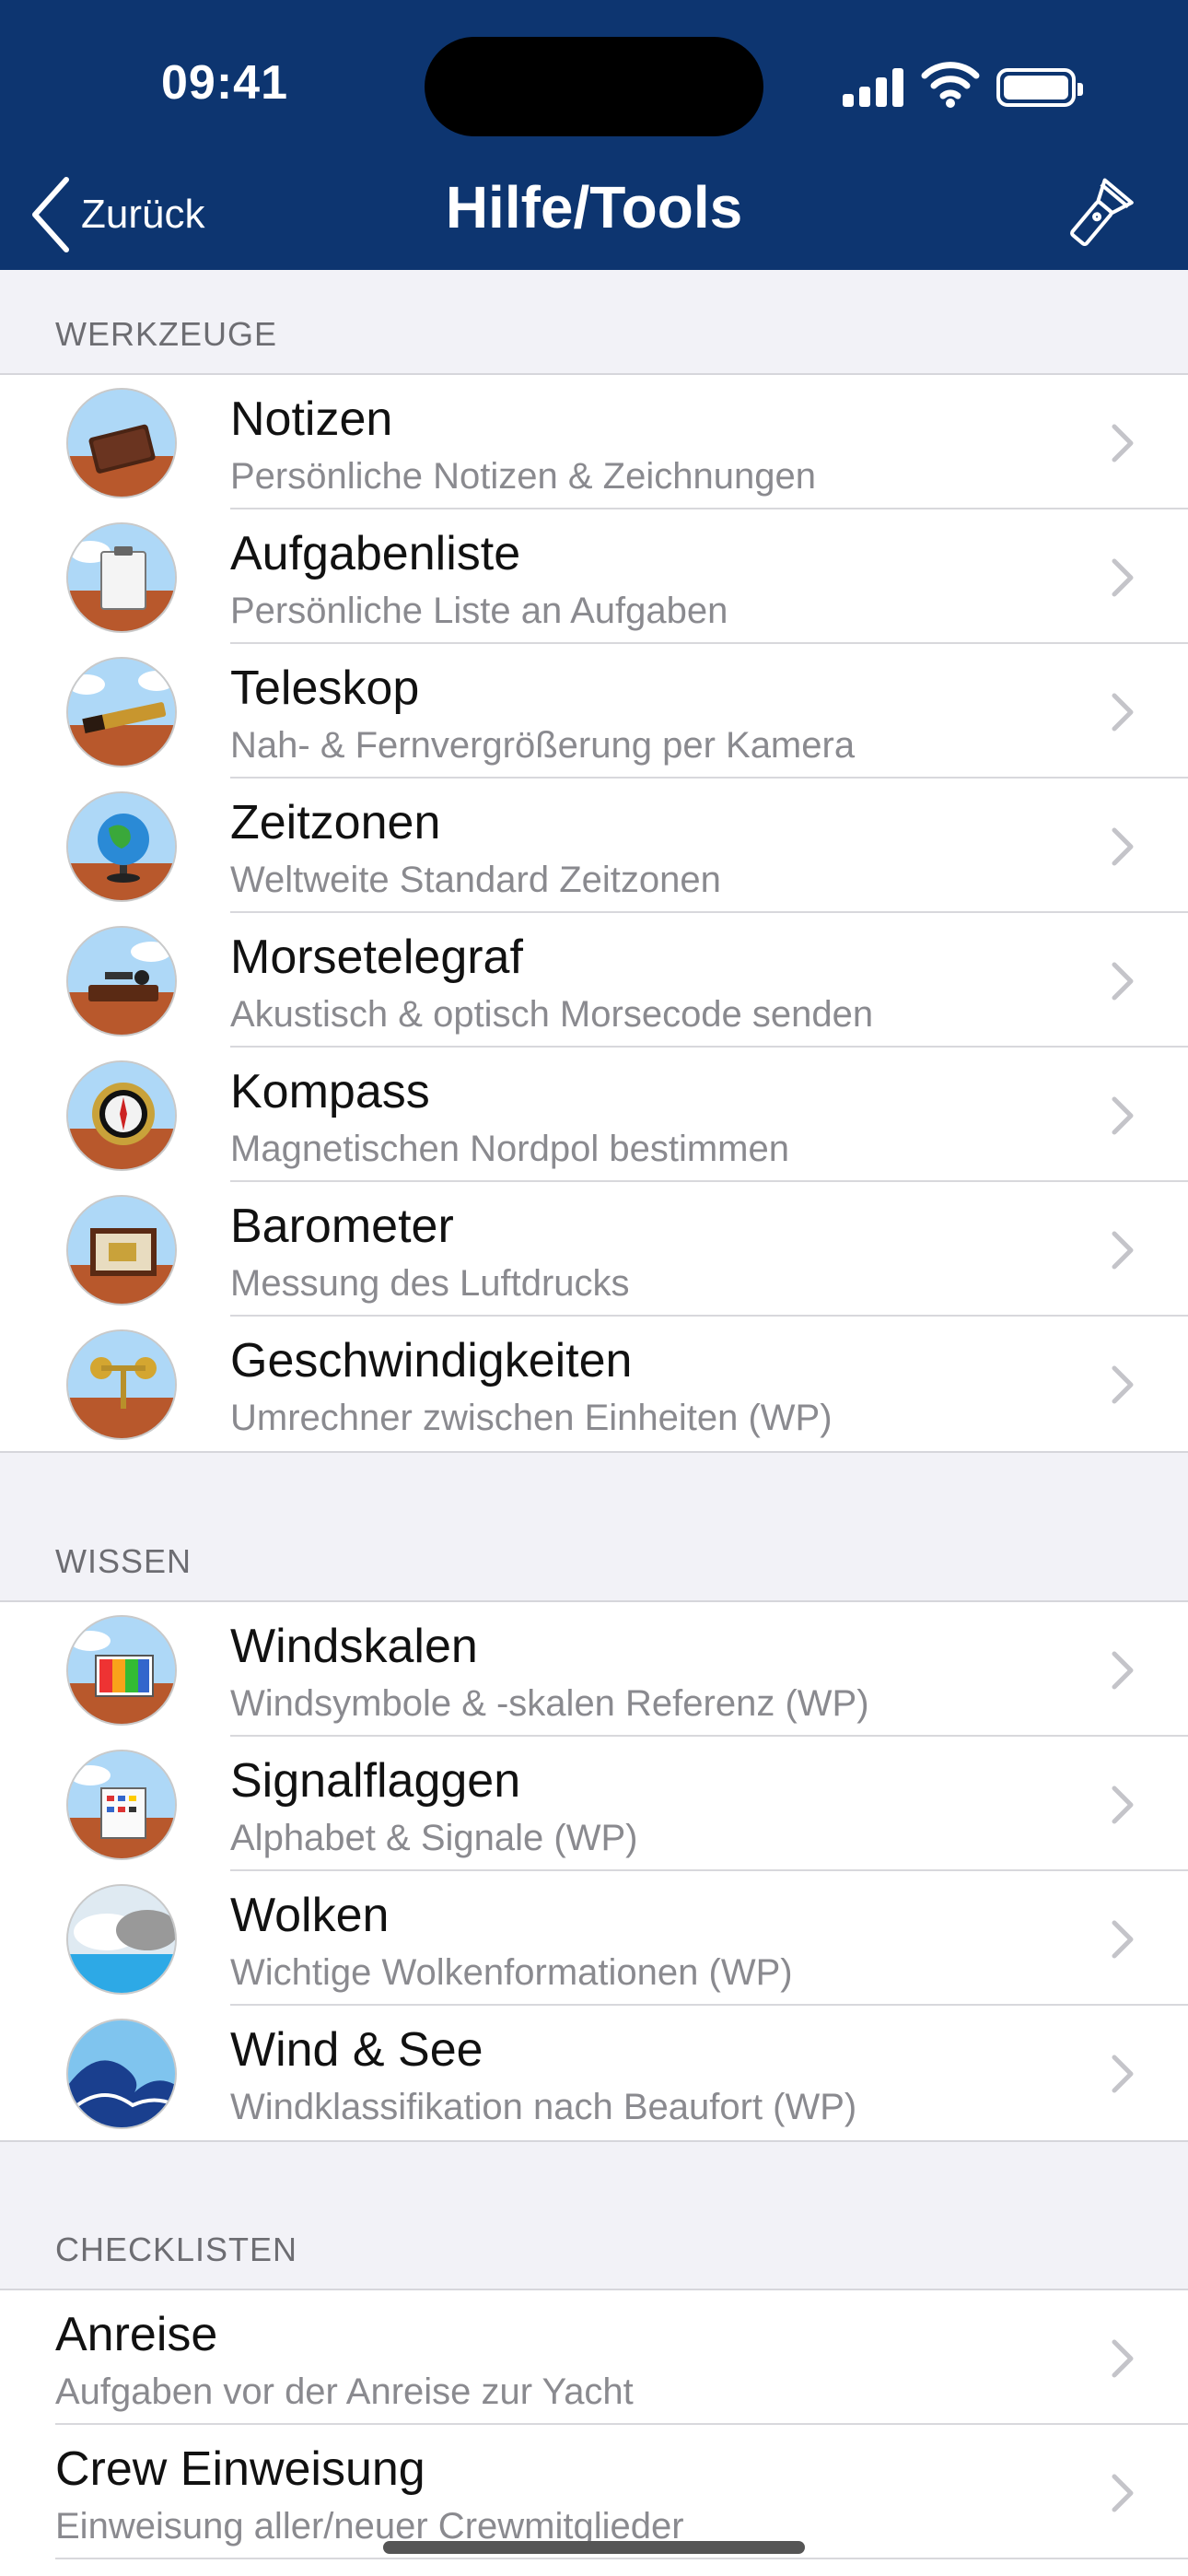 The height and width of the screenshot is (2576, 1188). Describe the element at coordinates (166, 334) in the screenshot. I see `section-header-tools: WERKZEUGE` at that location.